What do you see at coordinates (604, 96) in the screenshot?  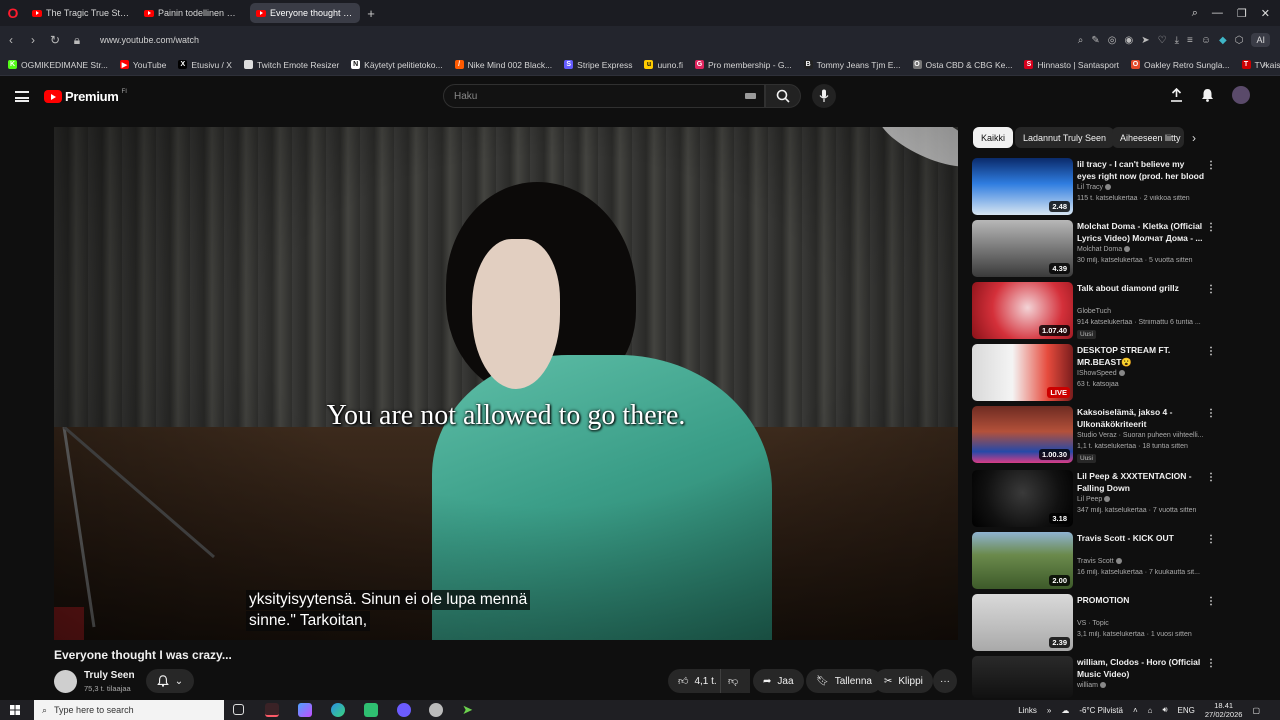 I see `search-input: Haku` at bounding box center [604, 96].